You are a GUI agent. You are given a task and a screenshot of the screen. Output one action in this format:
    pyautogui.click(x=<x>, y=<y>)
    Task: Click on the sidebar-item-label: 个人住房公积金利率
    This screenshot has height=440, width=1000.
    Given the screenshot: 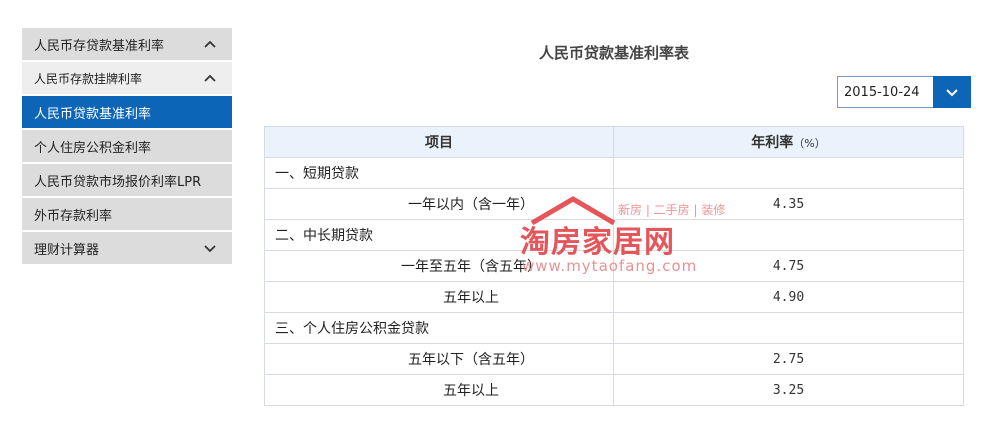 What is the action you would take?
    pyautogui.click(x=93, y=148)
    